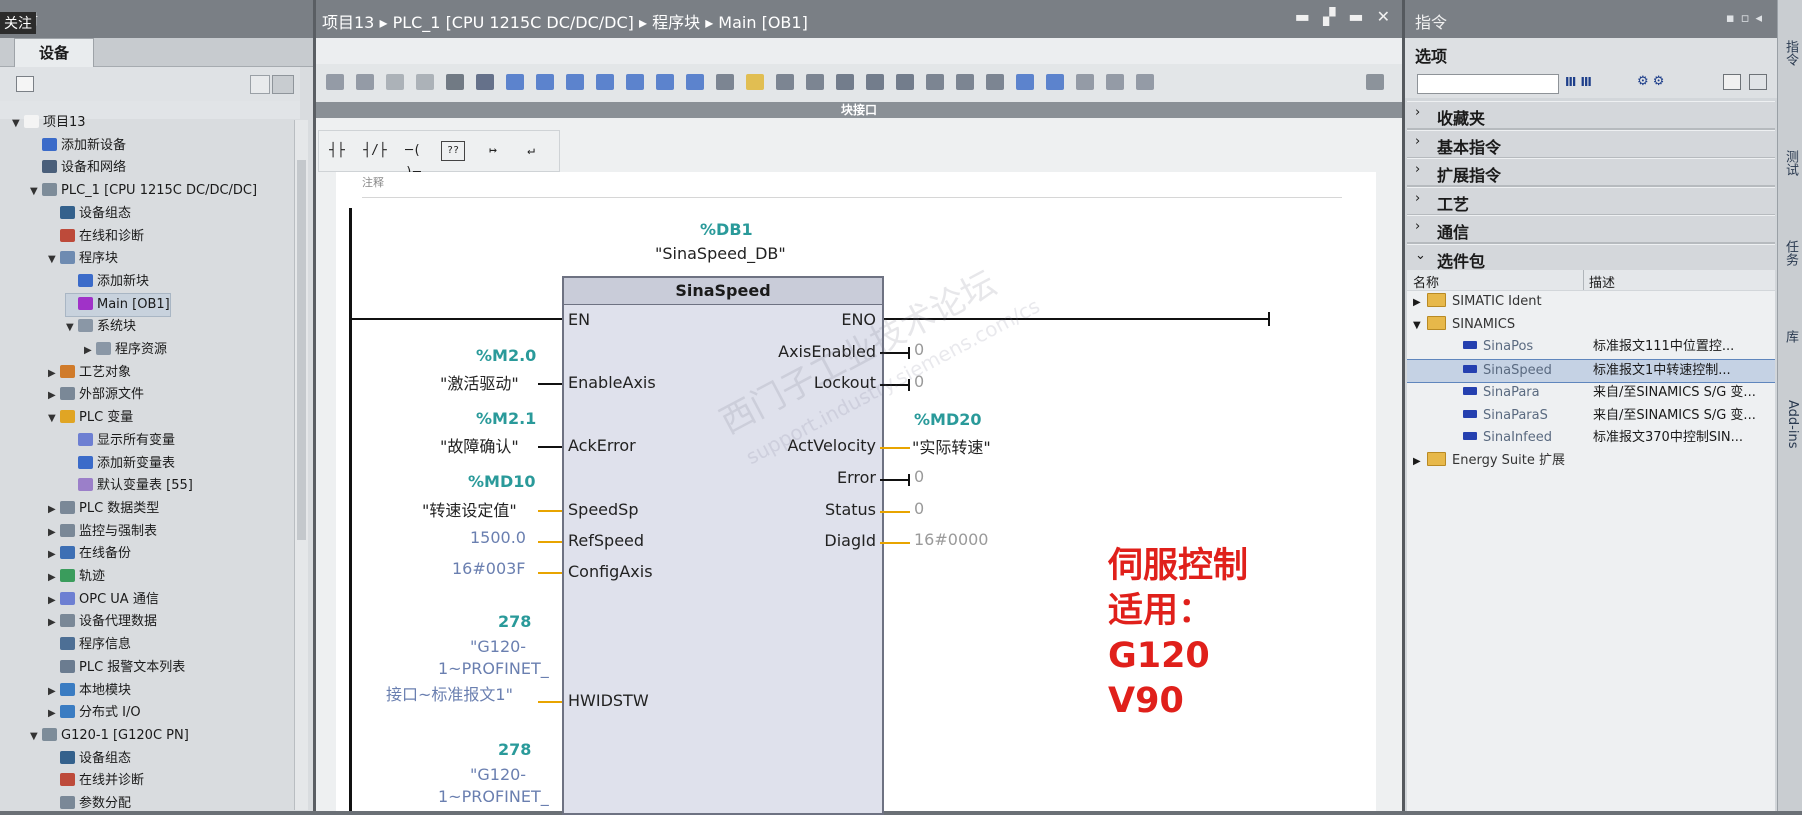 The width and height of the screenshot is (1802, 815). What do you see at coordinates (78, 146) in the screenshot?
I see `tree-item: 添加新设备` at bounding box center [78, 146].